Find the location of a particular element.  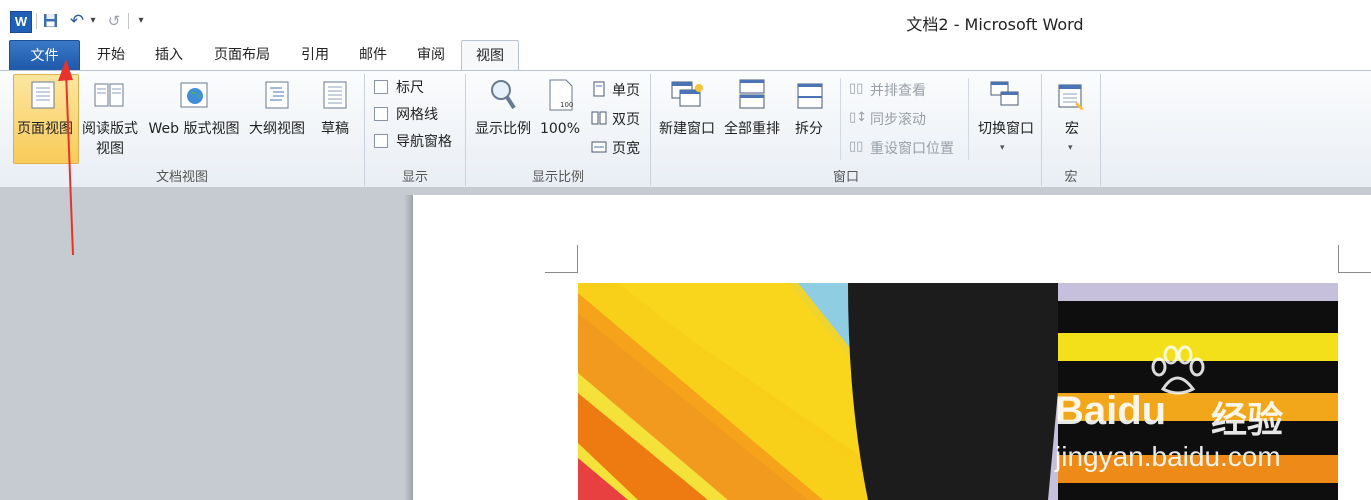

web-layout-icon is located at coordinates (194, 97).